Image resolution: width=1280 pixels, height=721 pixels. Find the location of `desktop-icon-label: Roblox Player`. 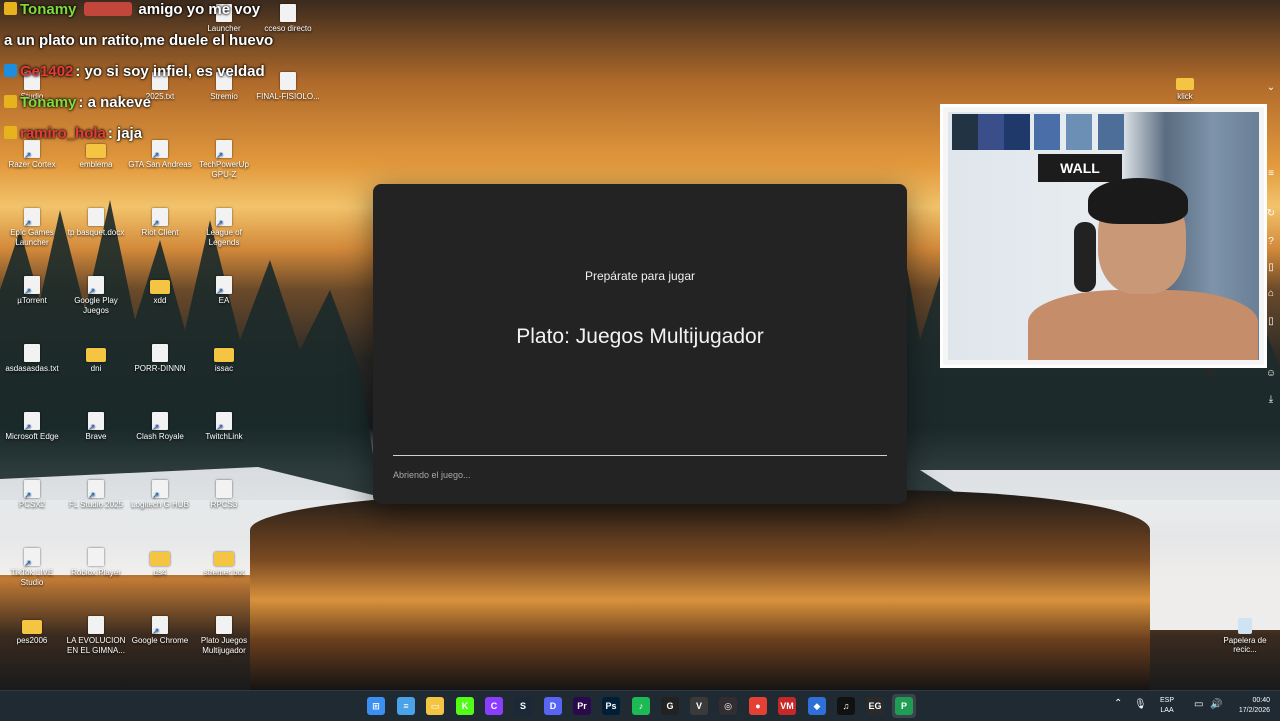

desktop-icon-label: Roblox Player is located at coordinates (96, 572).